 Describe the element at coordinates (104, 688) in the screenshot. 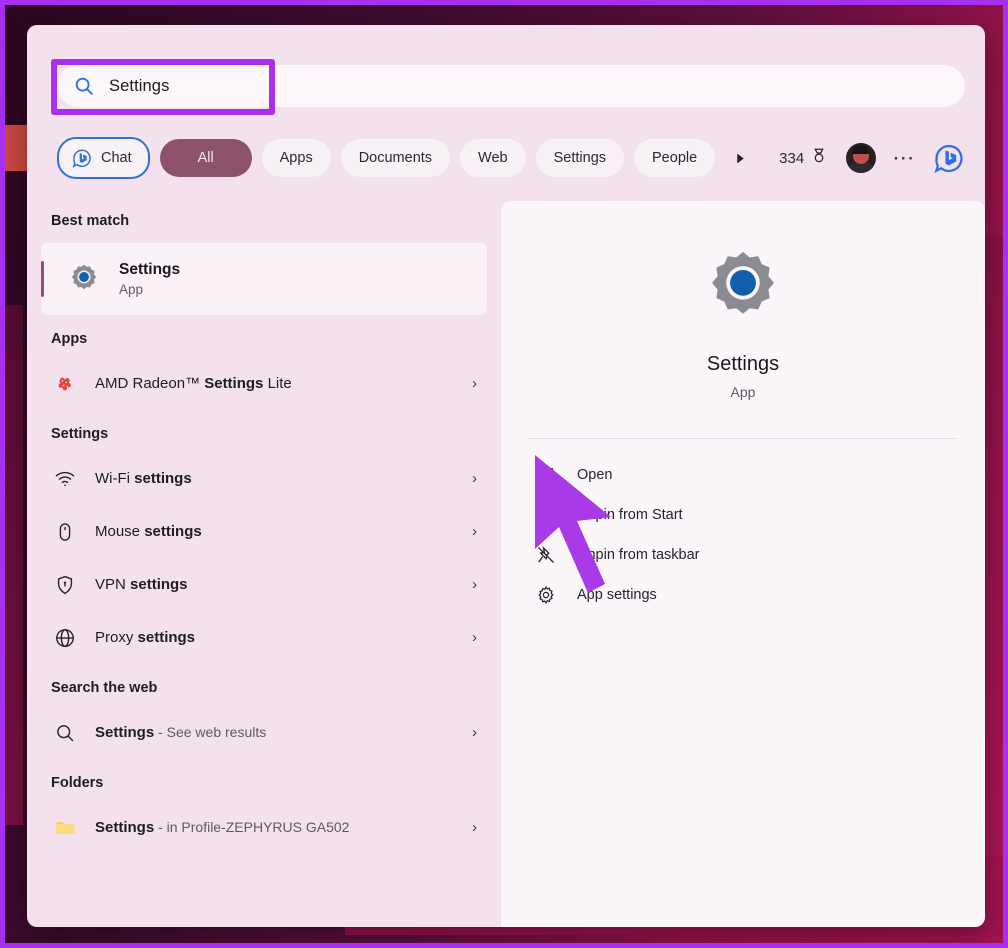

I see `section-header-search-the-web: Search the web` at that location.